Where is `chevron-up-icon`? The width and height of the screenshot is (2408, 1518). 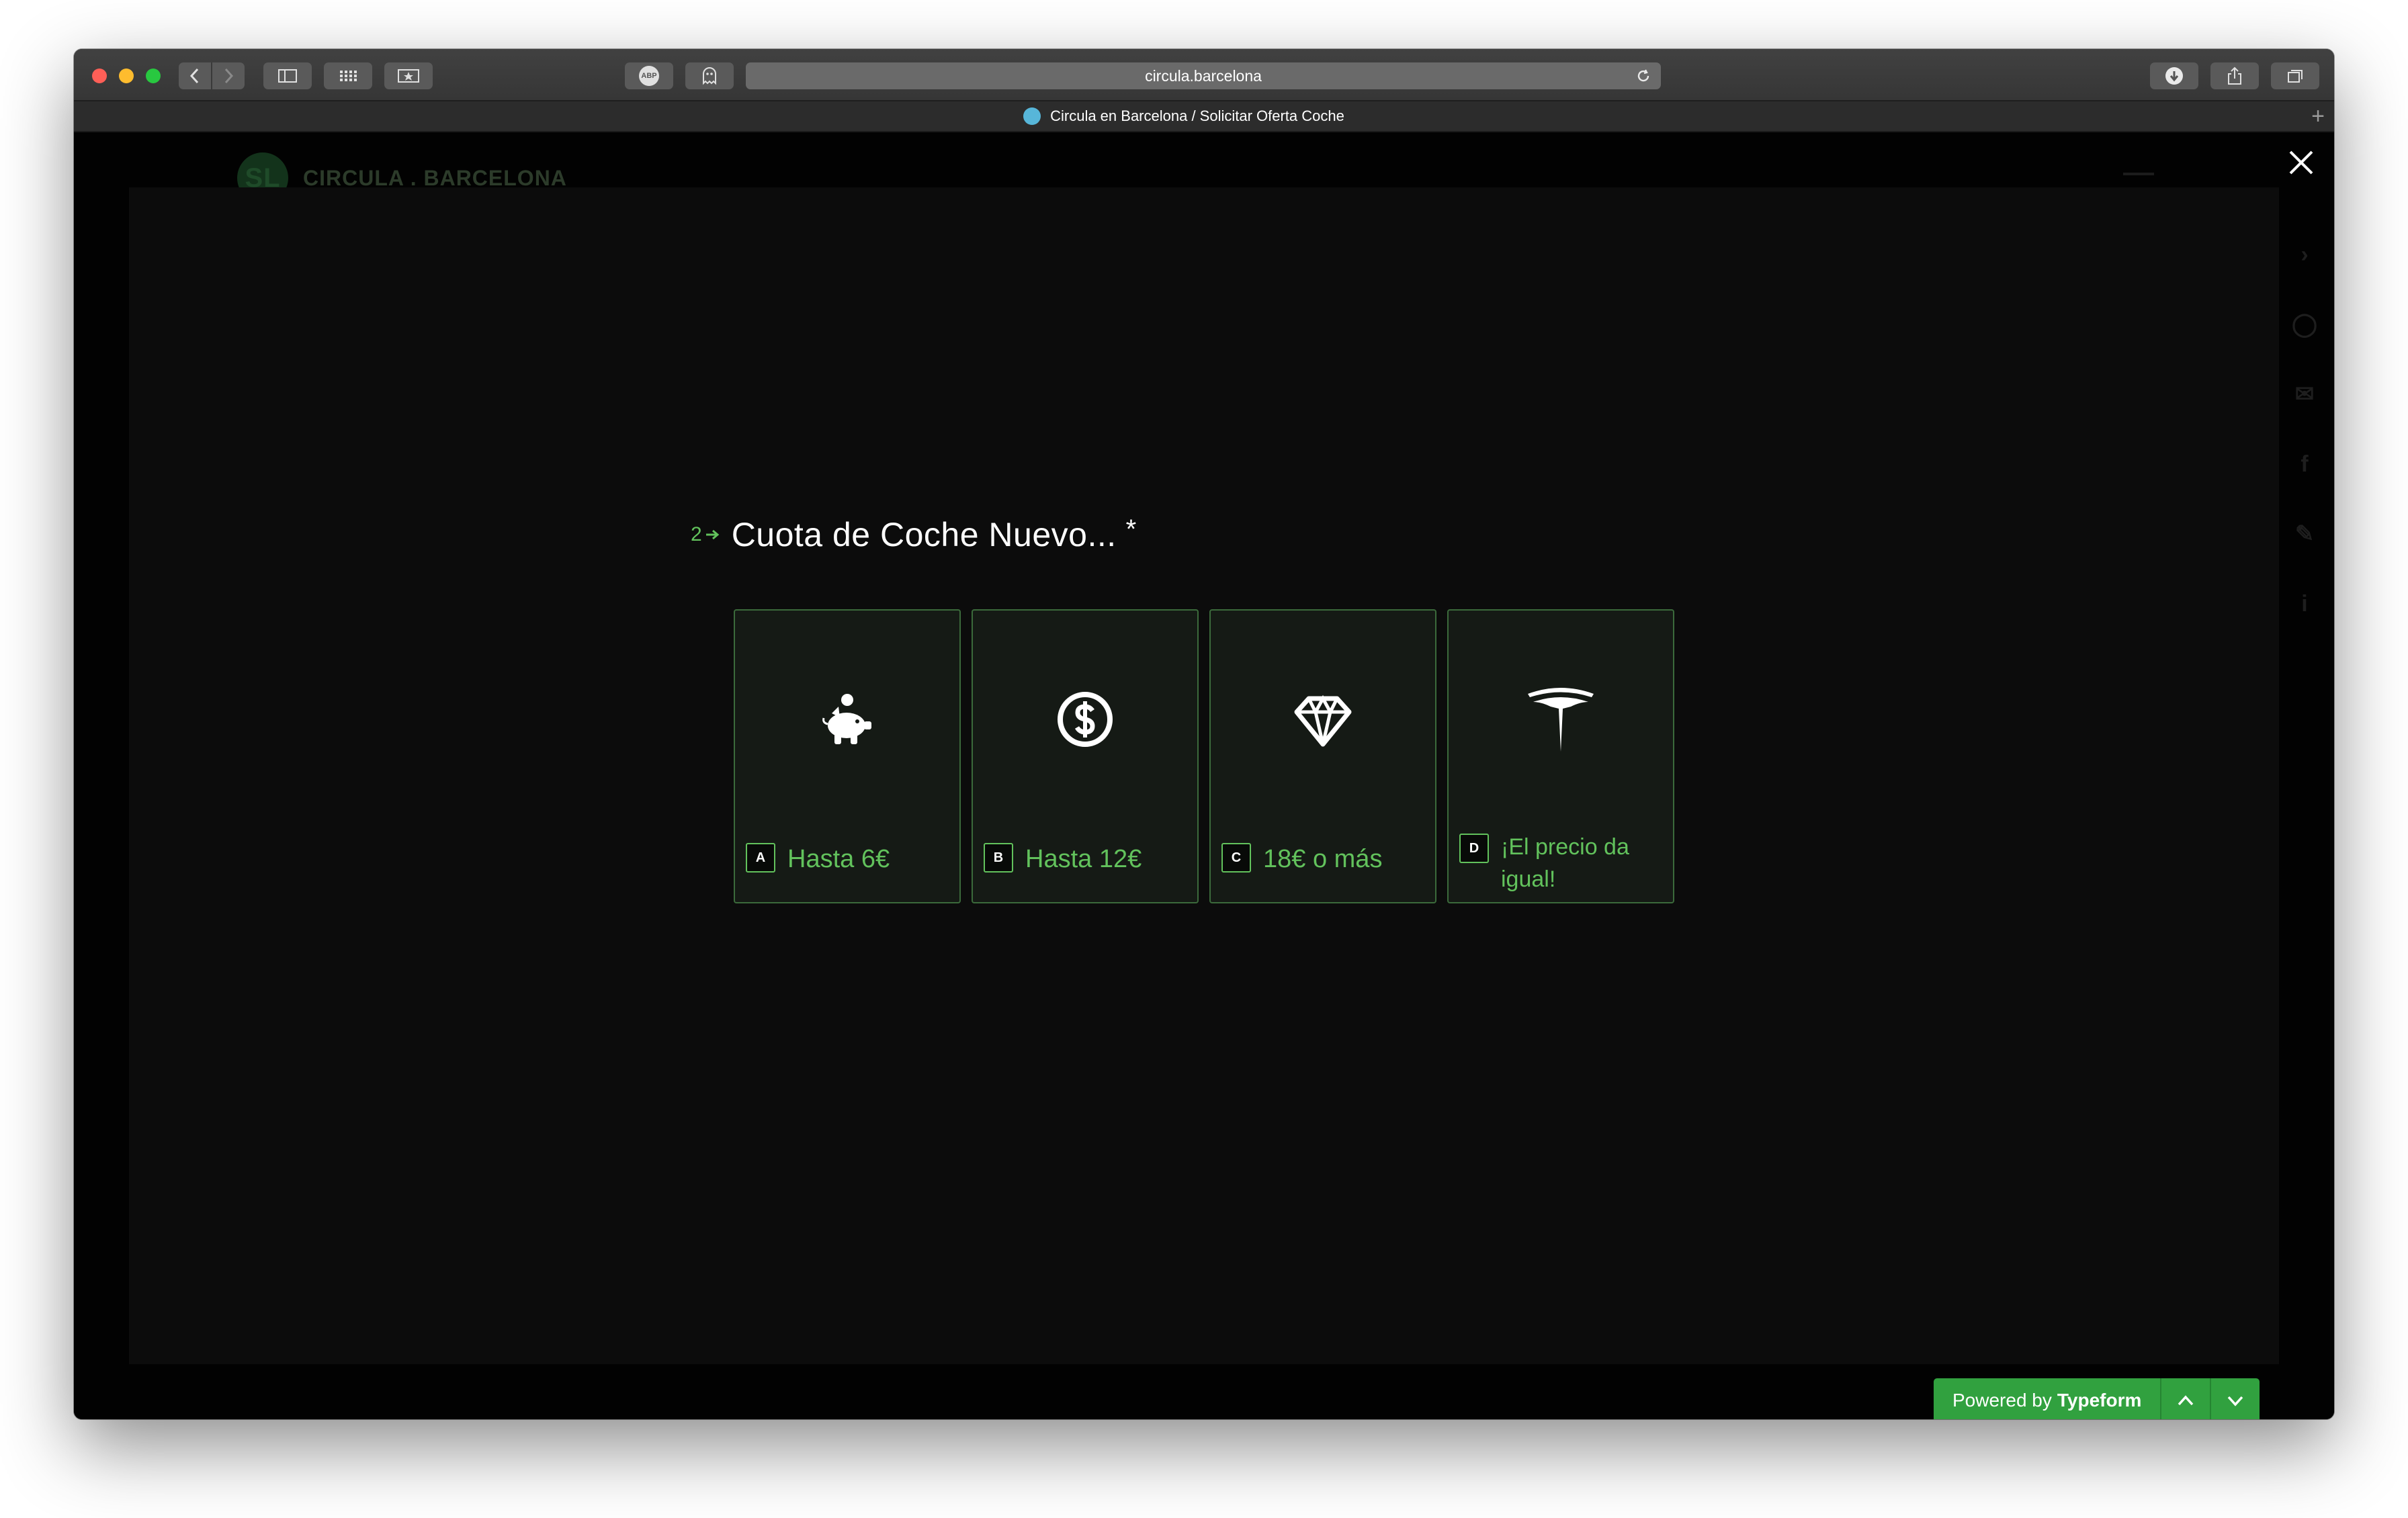
chevron-up-icon is located at coordinates (2186, 1400).